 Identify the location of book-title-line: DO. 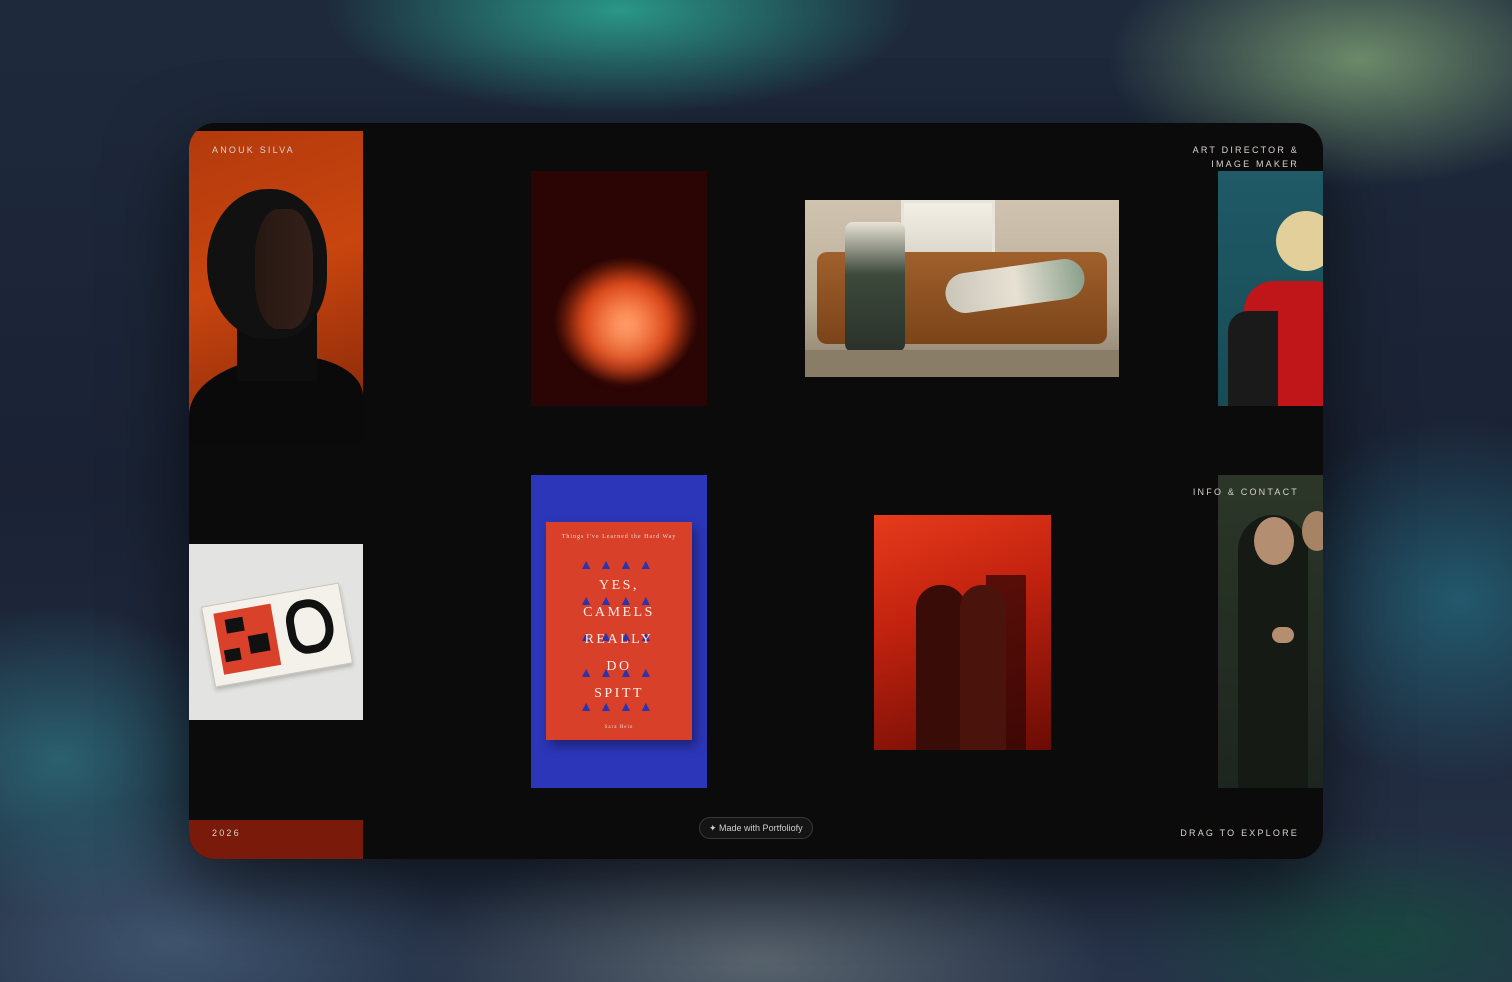
(619, 666).